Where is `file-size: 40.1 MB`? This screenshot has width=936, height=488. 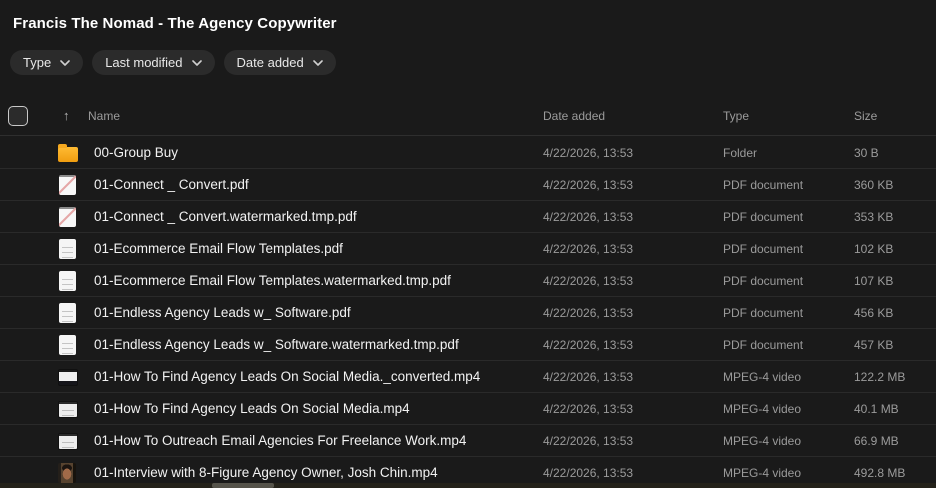
file-size: 40.1 MB is located at coordinates (876, 408).